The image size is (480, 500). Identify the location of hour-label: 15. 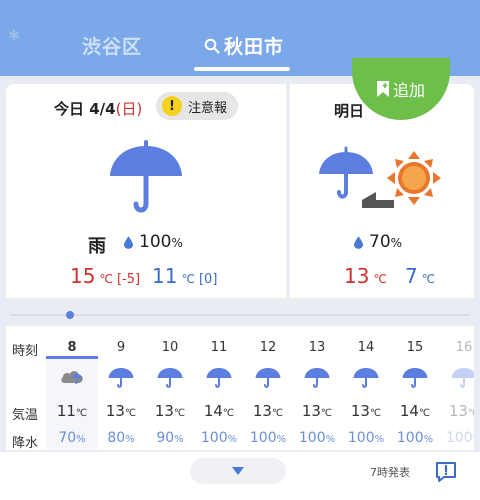
(415, 347).